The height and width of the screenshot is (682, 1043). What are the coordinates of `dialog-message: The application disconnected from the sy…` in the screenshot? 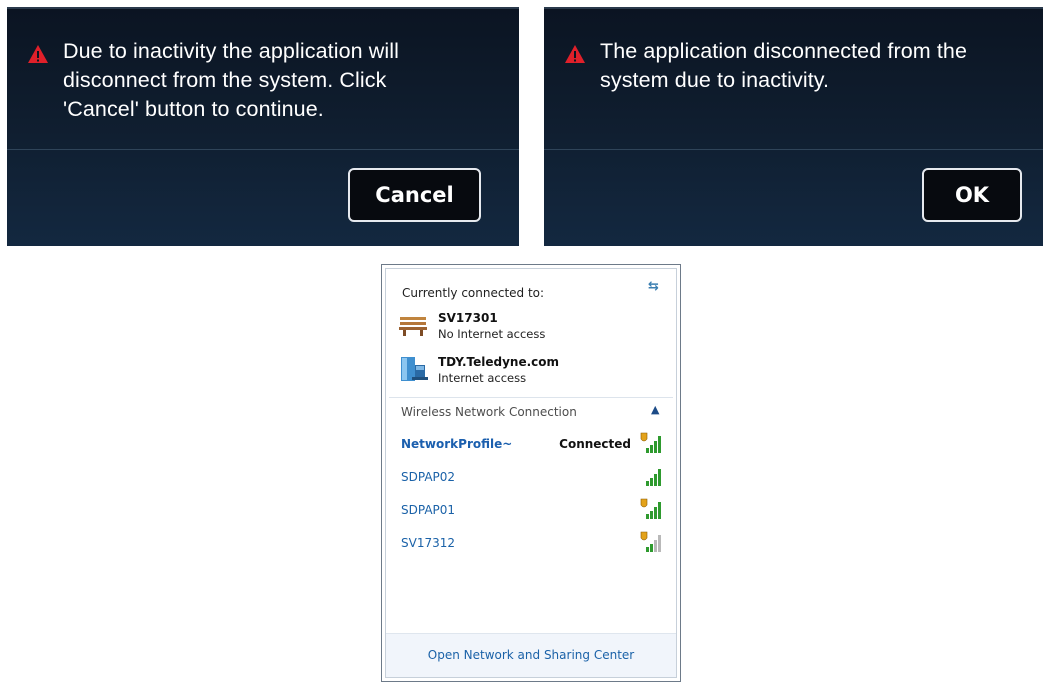 It's located at (784, 65).